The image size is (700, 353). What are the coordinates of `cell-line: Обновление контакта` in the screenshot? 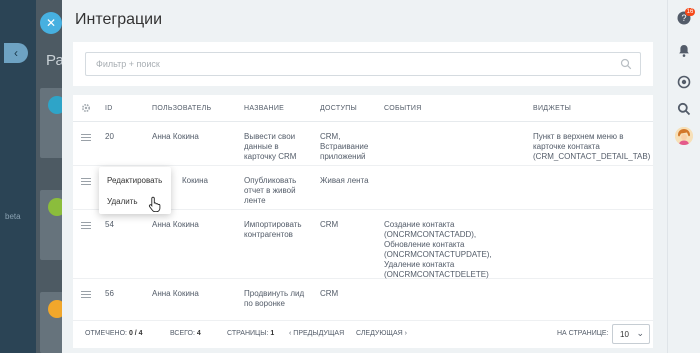 It's located at (424, 244).